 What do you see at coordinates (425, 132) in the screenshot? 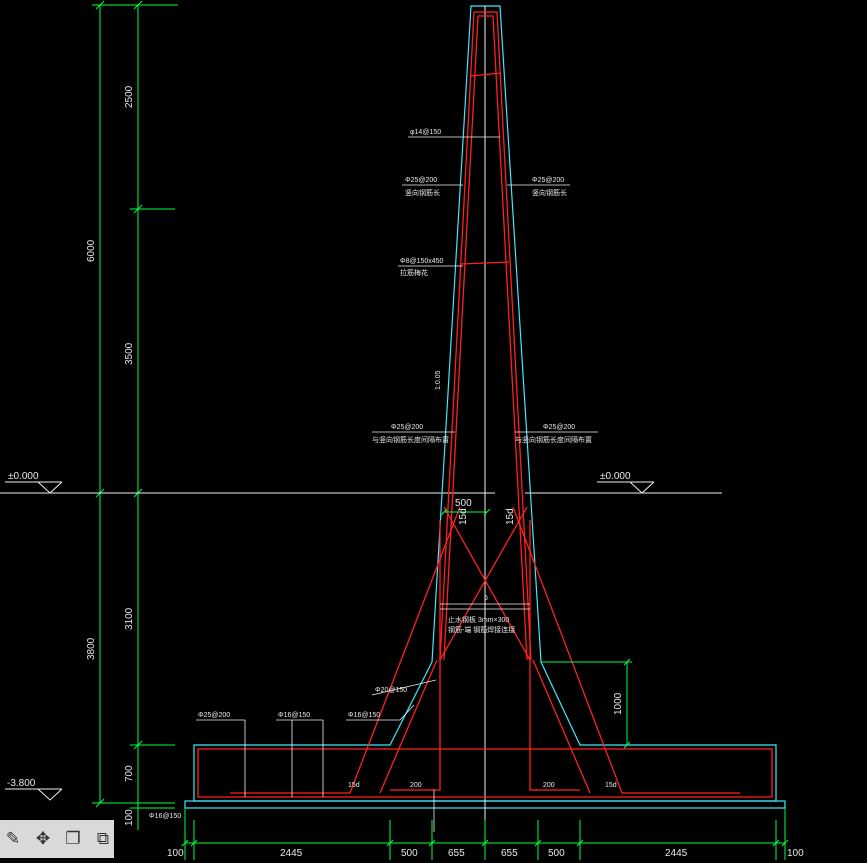
I see `label-top-rebar: φ14@150` at bounding box center [425, 132].